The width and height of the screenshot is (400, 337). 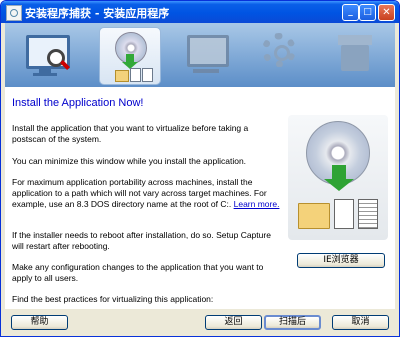 What do you see at coordinates (360, 322) in the screenshot?
I see `cancel-button: 取消` at bounding box center [360, 322].